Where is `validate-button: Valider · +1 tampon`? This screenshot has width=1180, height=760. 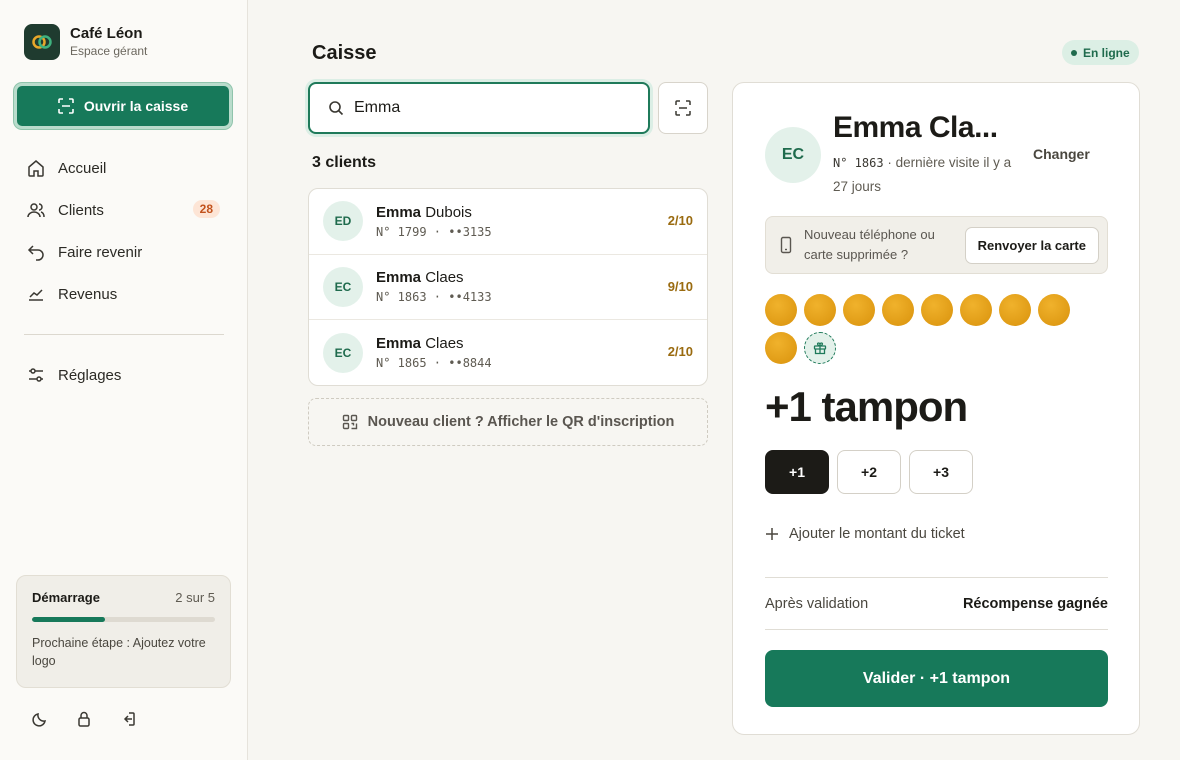
validate-button: Valider · +1 tampon is located at coordinates (936, 678).